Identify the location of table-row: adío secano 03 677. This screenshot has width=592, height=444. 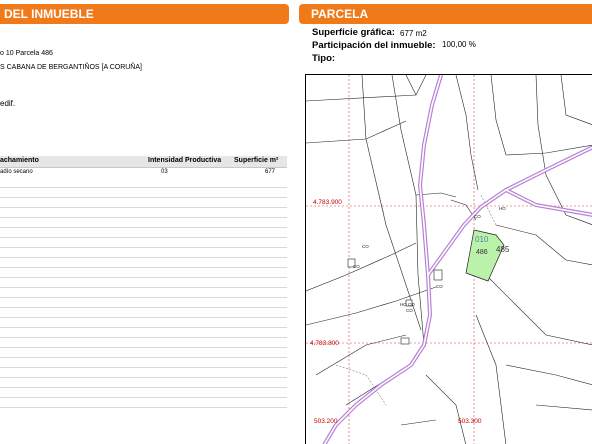
(143, 173).